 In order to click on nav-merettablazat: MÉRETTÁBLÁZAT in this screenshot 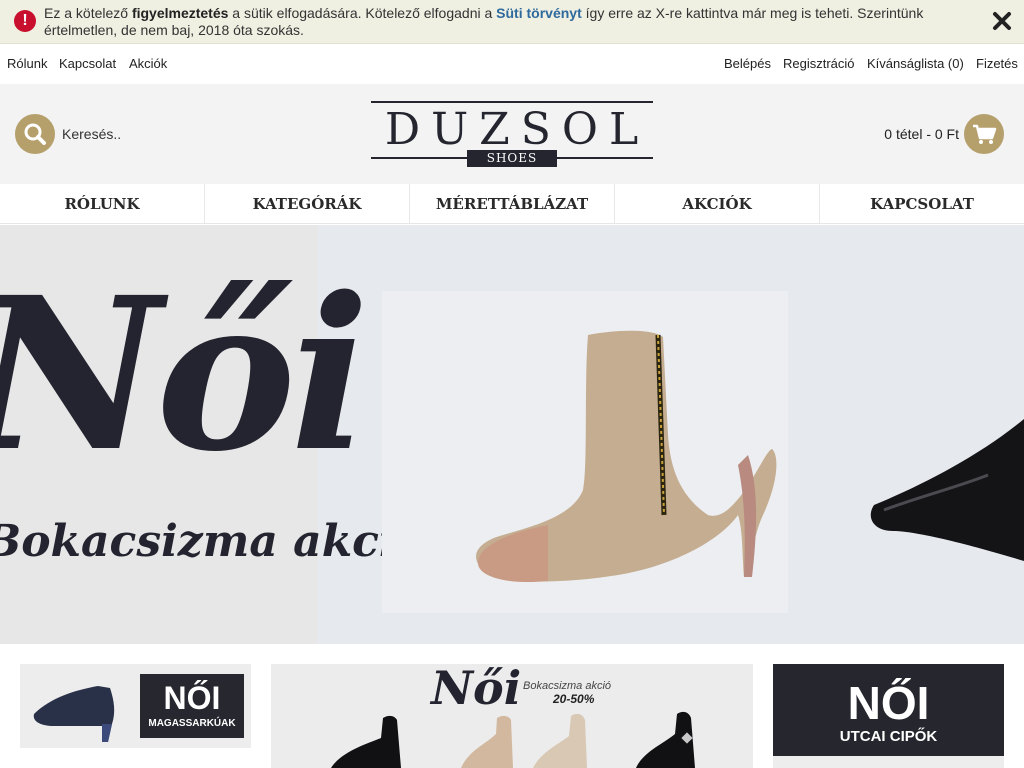, I will do `click(511, 203)`.